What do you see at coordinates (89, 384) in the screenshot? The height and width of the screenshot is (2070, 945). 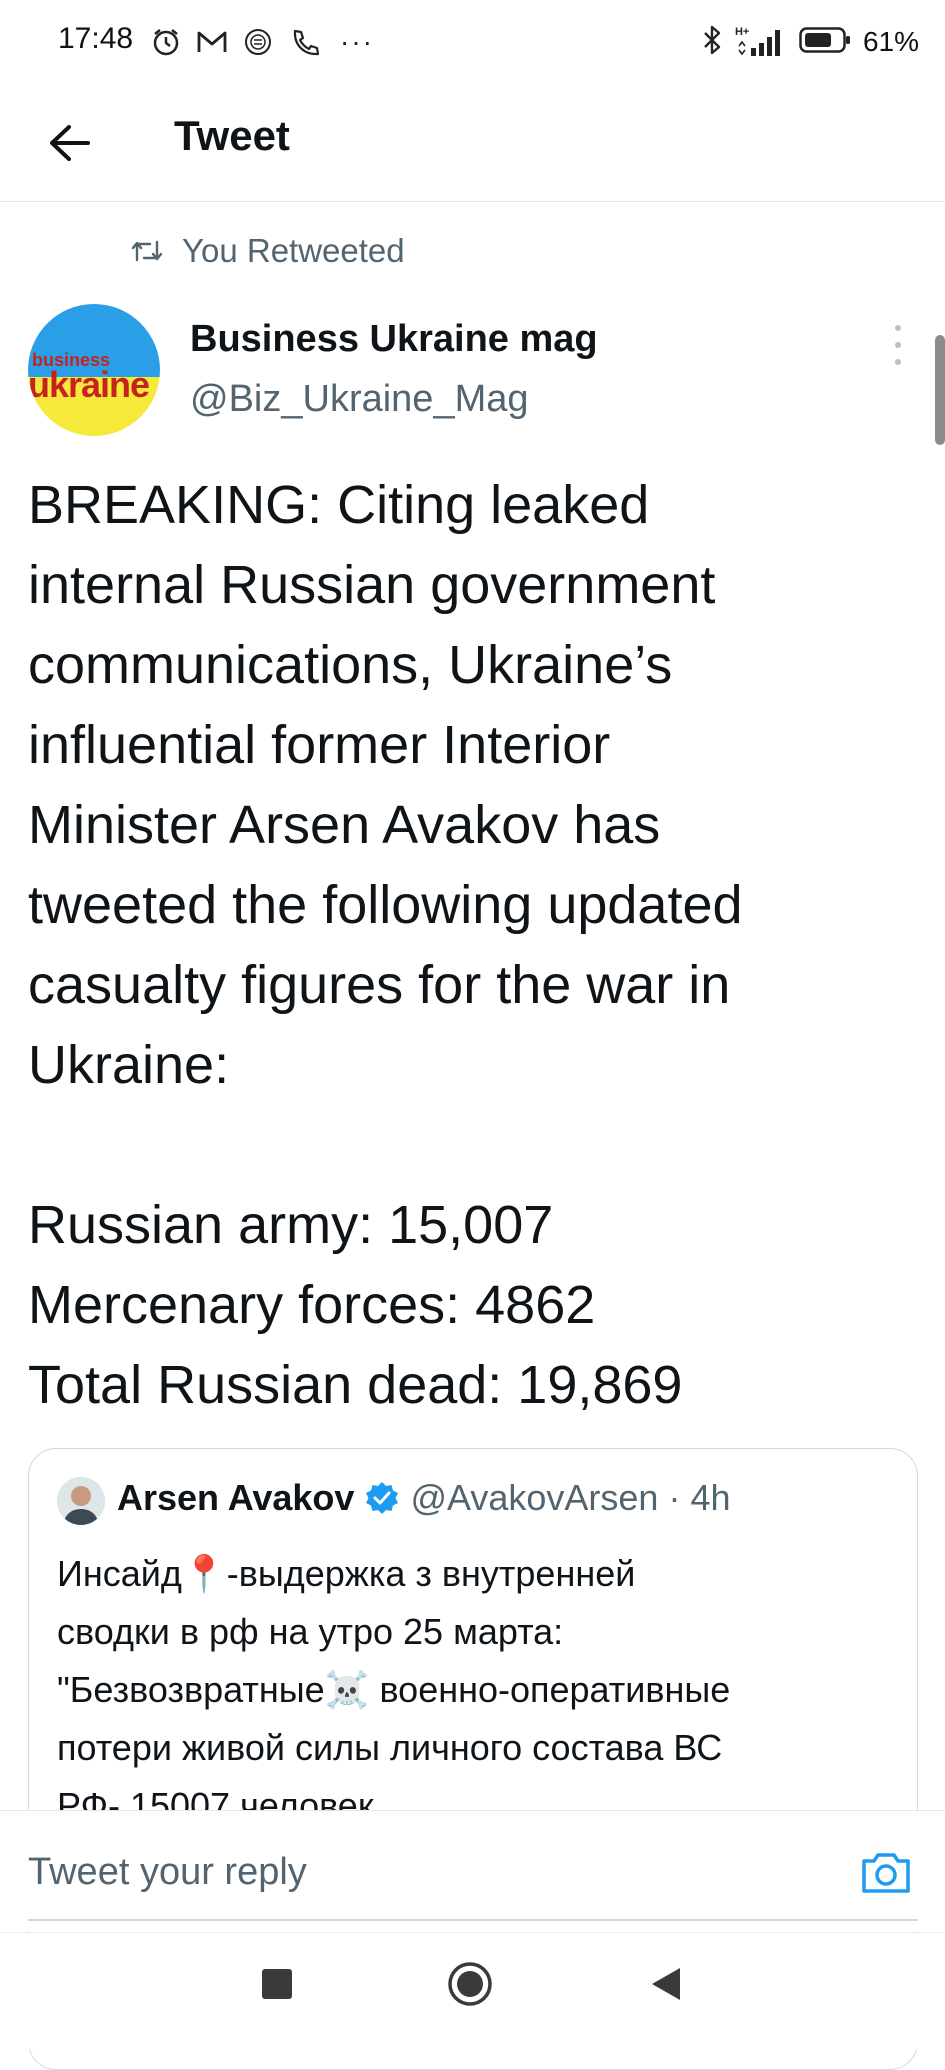 I see `avatar-logo-ukraine: ukraine` at bounding box center [89, 384].